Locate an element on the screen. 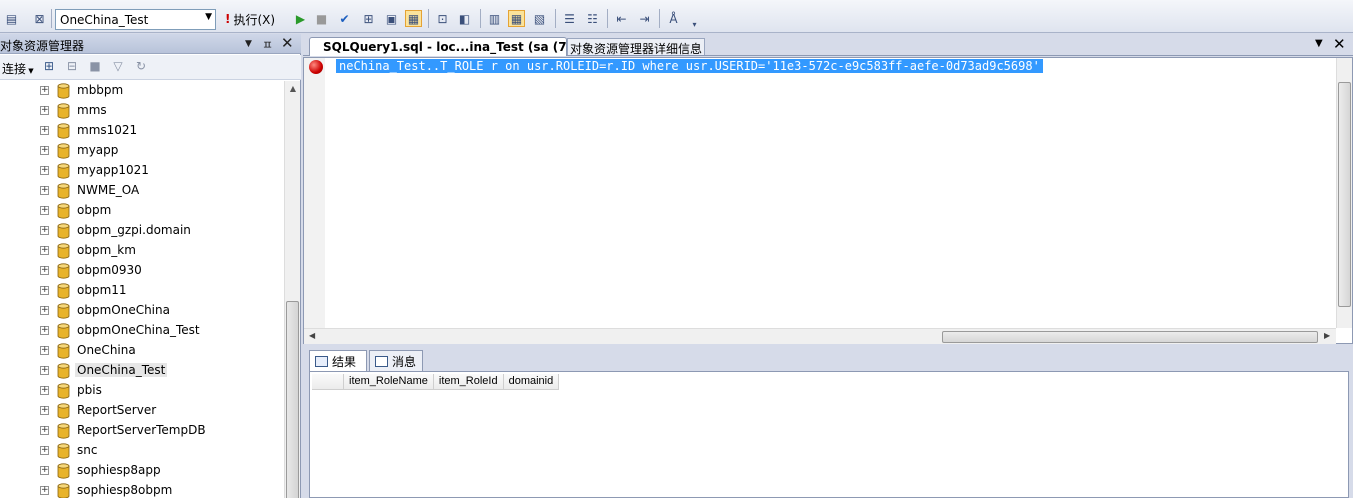 This screenshot has width=1353, height=498. specify-template-values-icon: Å is located at coordinates (673, 18).